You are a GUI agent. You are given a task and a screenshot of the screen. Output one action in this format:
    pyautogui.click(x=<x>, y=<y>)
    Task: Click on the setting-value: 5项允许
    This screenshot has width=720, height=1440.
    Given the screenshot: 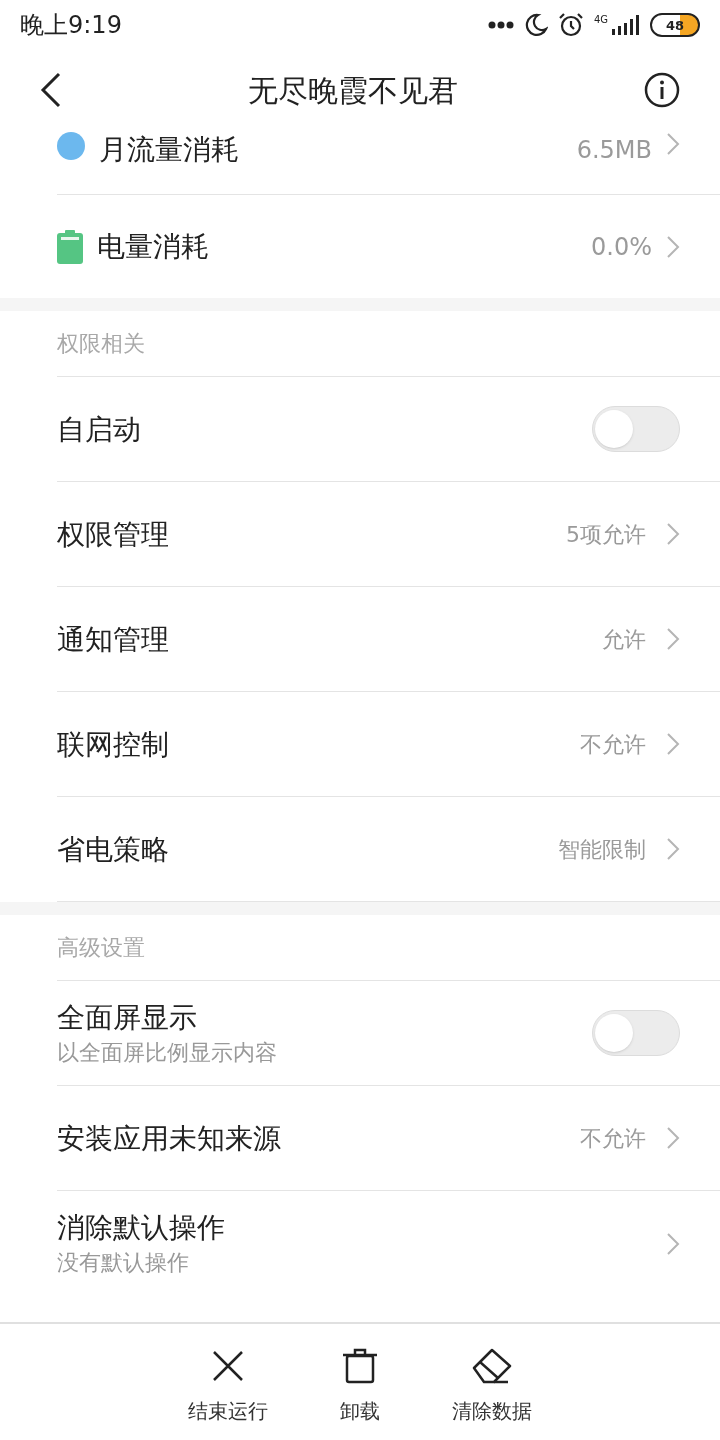 What is the action you would take?
    pyautogui.click(x=606, y=534)
    